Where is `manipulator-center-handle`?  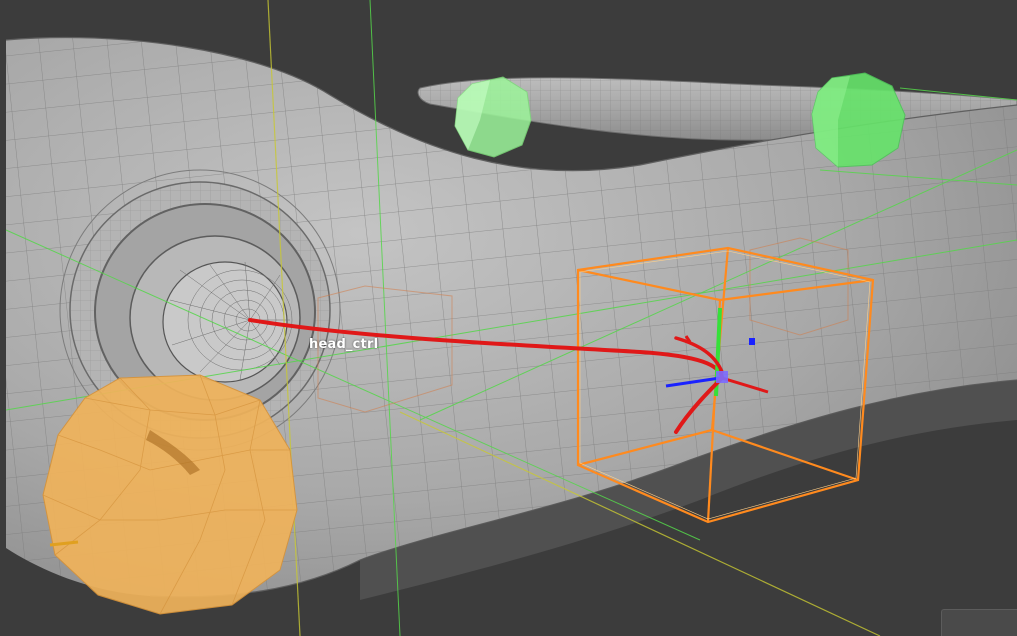
manipulator-center-handle is located at coordinates (722, 377).